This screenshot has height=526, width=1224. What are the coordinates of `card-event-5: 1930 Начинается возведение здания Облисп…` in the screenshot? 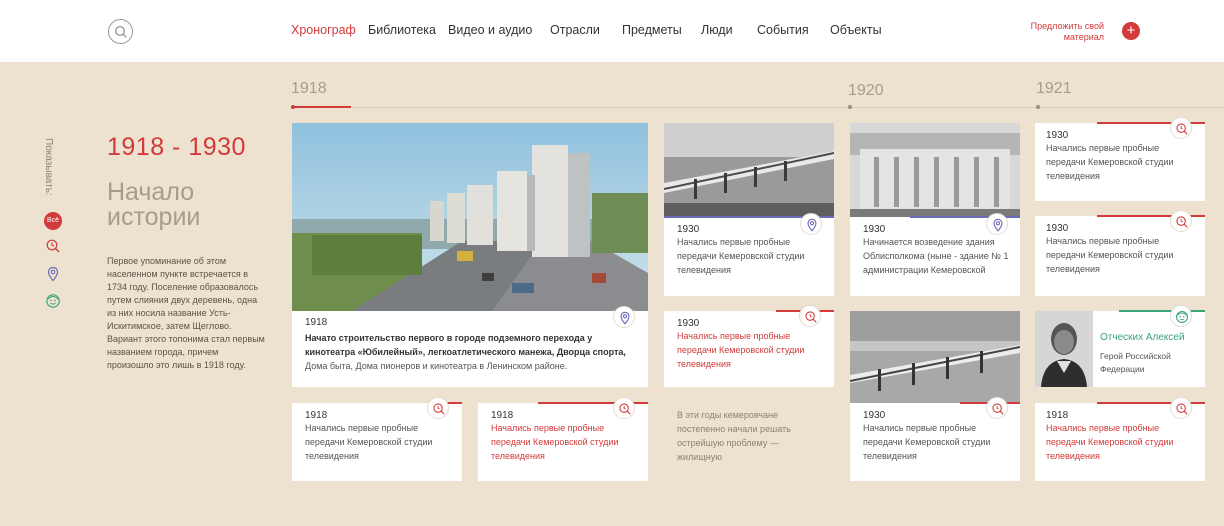 It's located at (935, 209).